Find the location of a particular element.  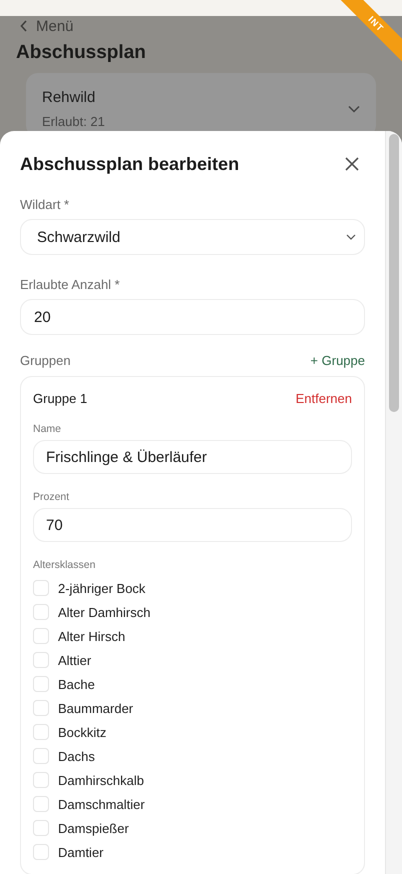

species-name: Rehwild is located at coordinates (69, 97).